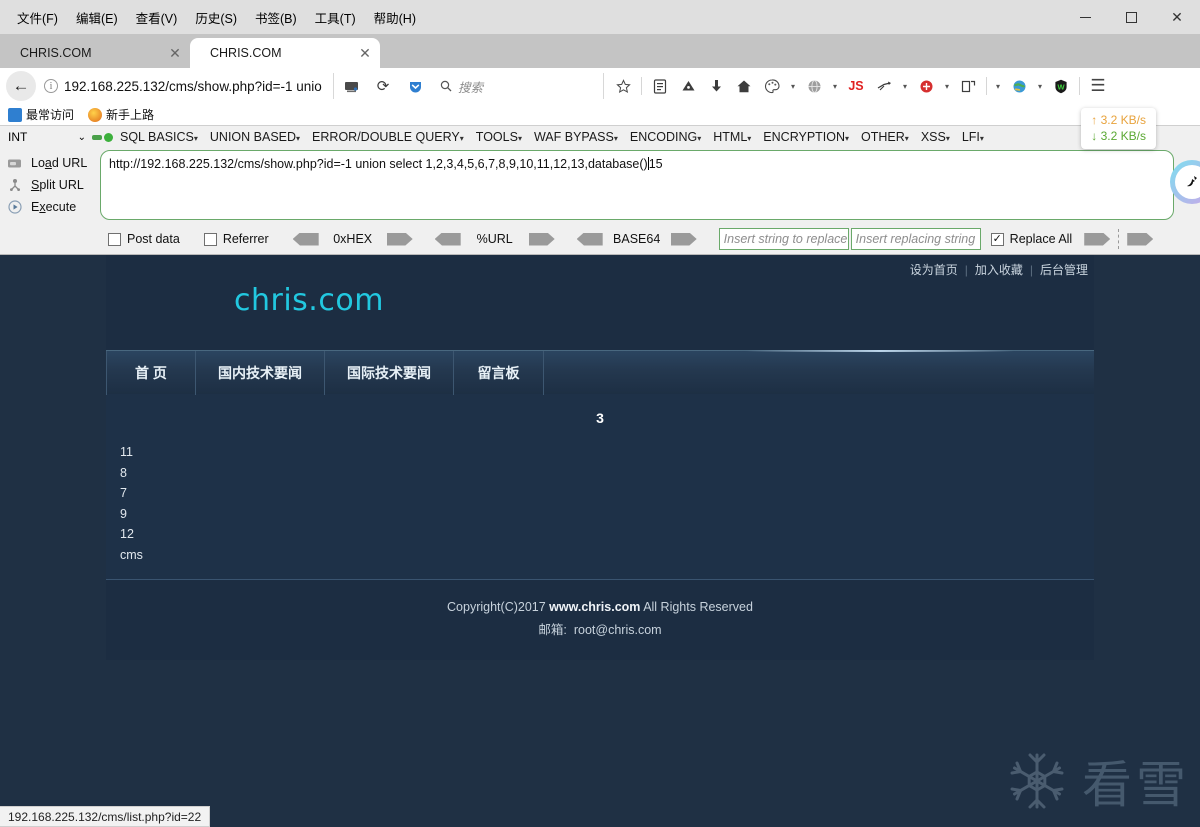 The width and height of the screenshot is (1200, 827). I want to click on menu-item-view: 查看(V), so click(157, 17).